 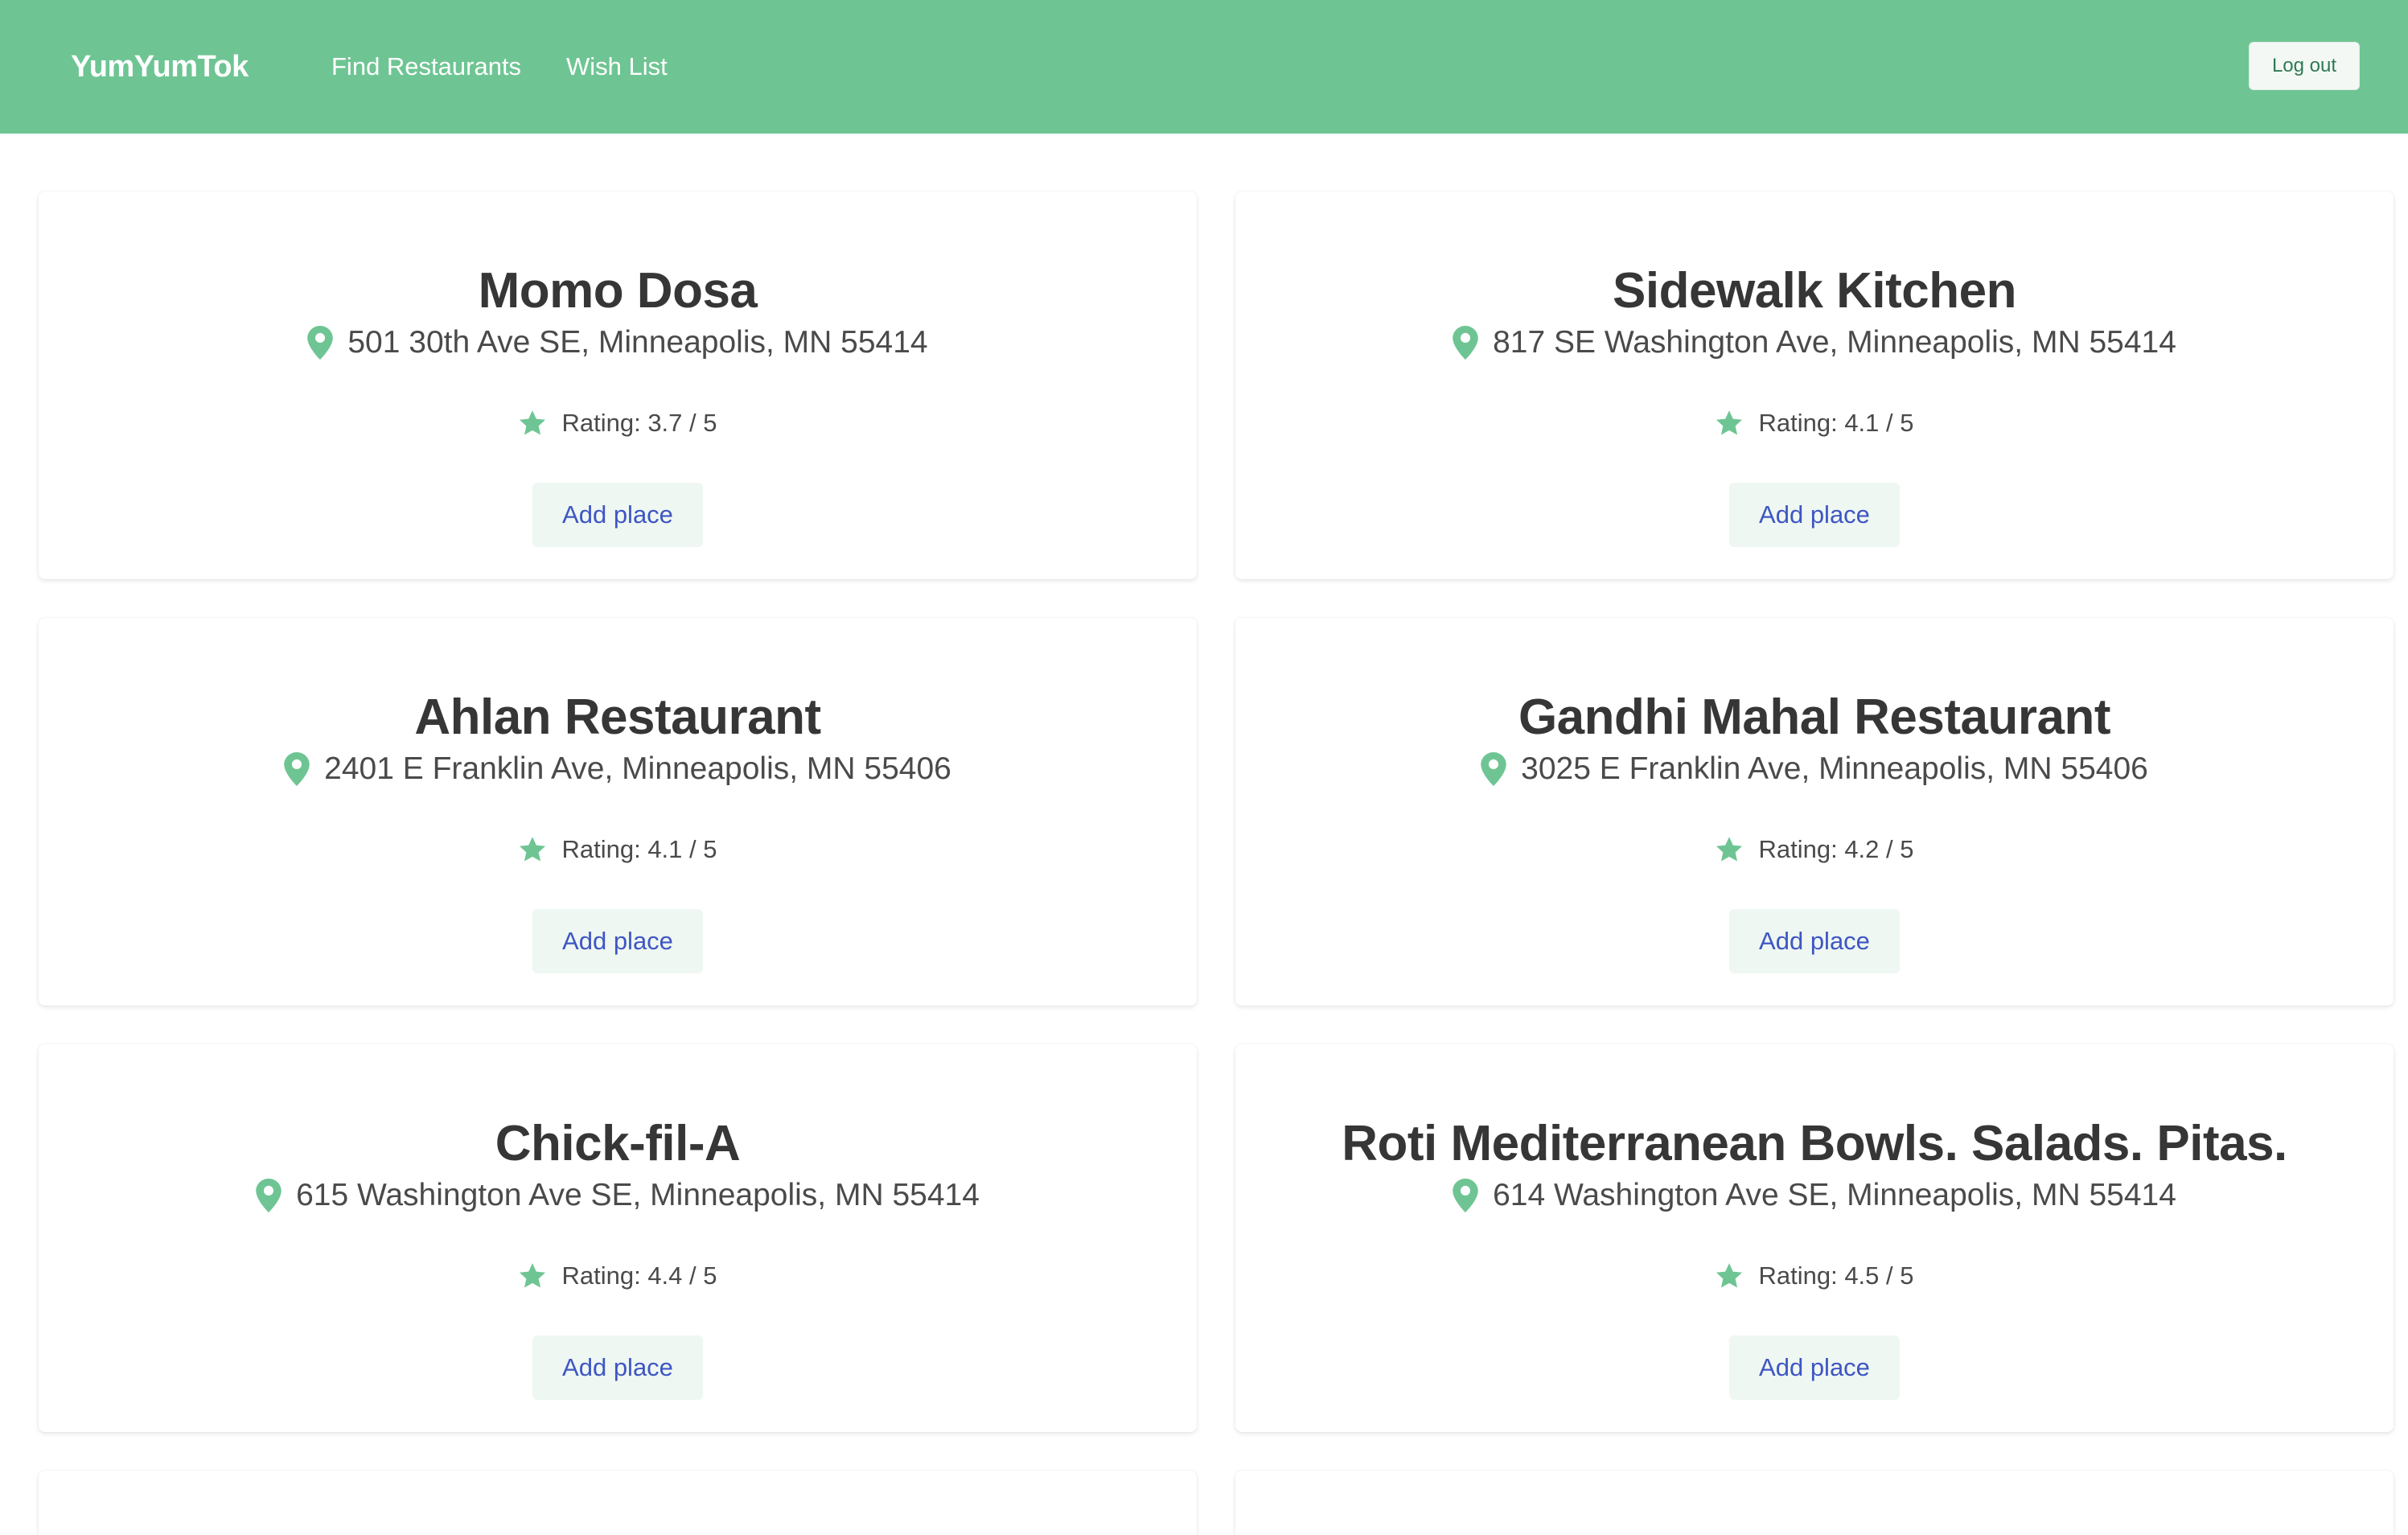 I want to click on restaurant-name: Ahlan Restaurant, so click(x=617, y=717).